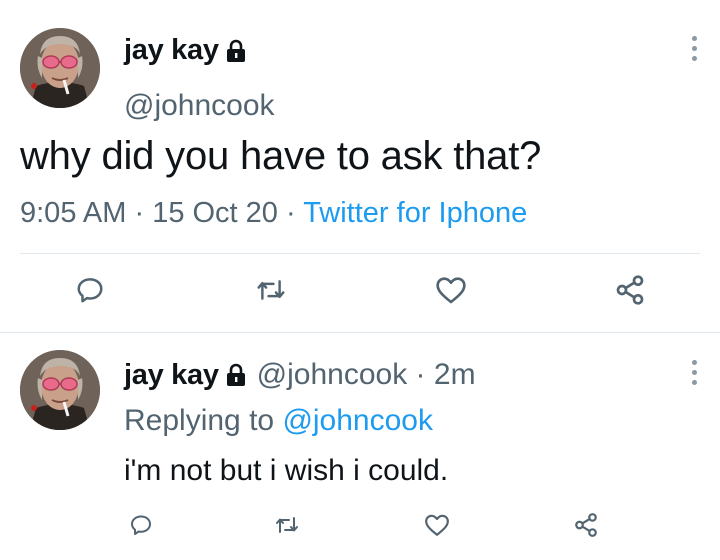  I want to click on tweet-text: why did you have to ask that?, so click(281, 156).